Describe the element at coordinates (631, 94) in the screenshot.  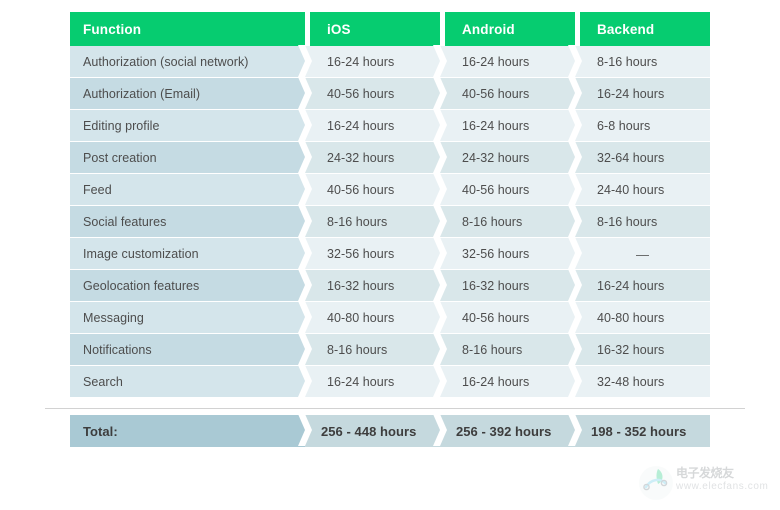
I see `row-backend-cell-value: 16-24 hours` at that location.